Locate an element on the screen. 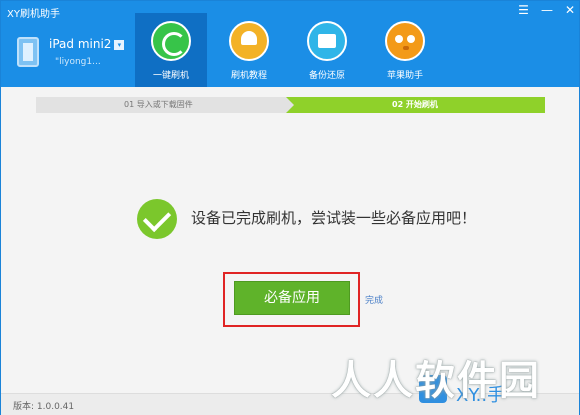  main-nav: 一键刷机 刷机教程 备份还原 苹果助手 is located at coordinates (291, 50).